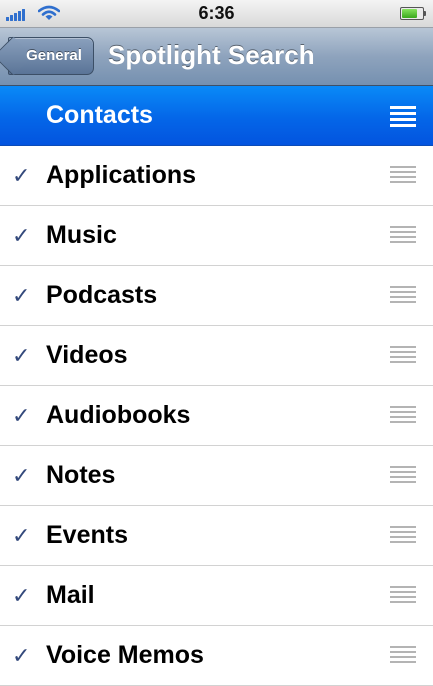 This screenshot has height=686, width=433. What do you see at coordinates (413, 13) in the screenshot?
I see `battery-icon` at bounding box center [413, 13].